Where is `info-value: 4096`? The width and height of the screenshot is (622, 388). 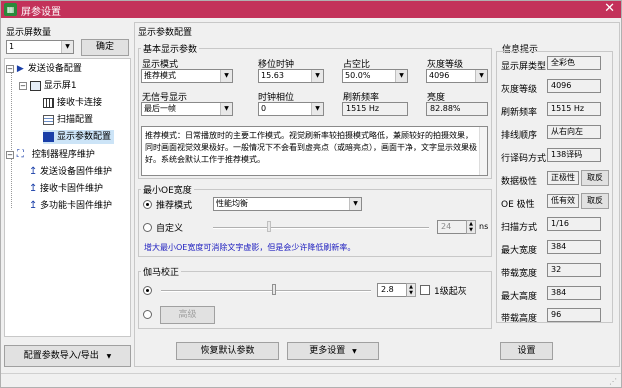 info-value: 4096 is located at coordinates (574, 86).